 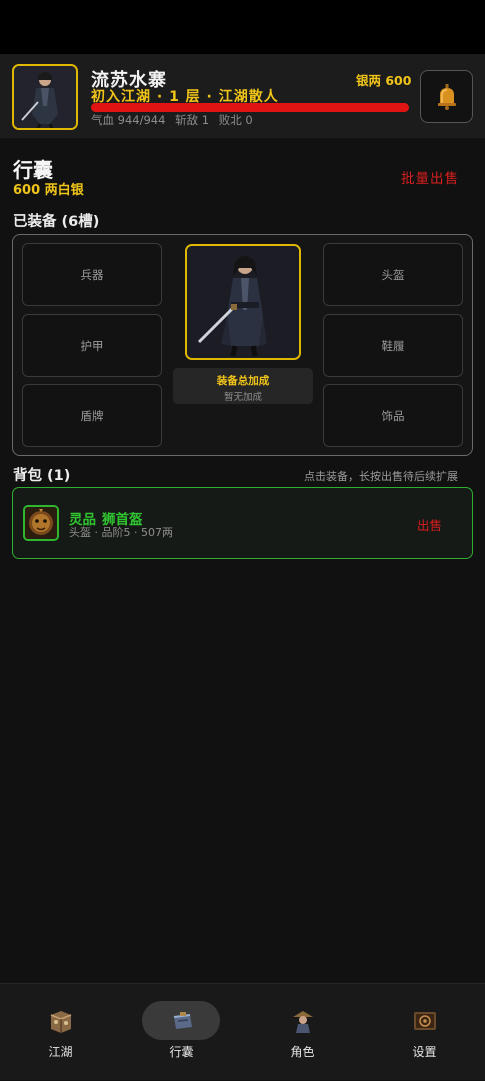 What do you see at coordinates (48, 190) in the screenshot?
I see `silver-amount: 600 两白银` at bounding box center [48, 190].